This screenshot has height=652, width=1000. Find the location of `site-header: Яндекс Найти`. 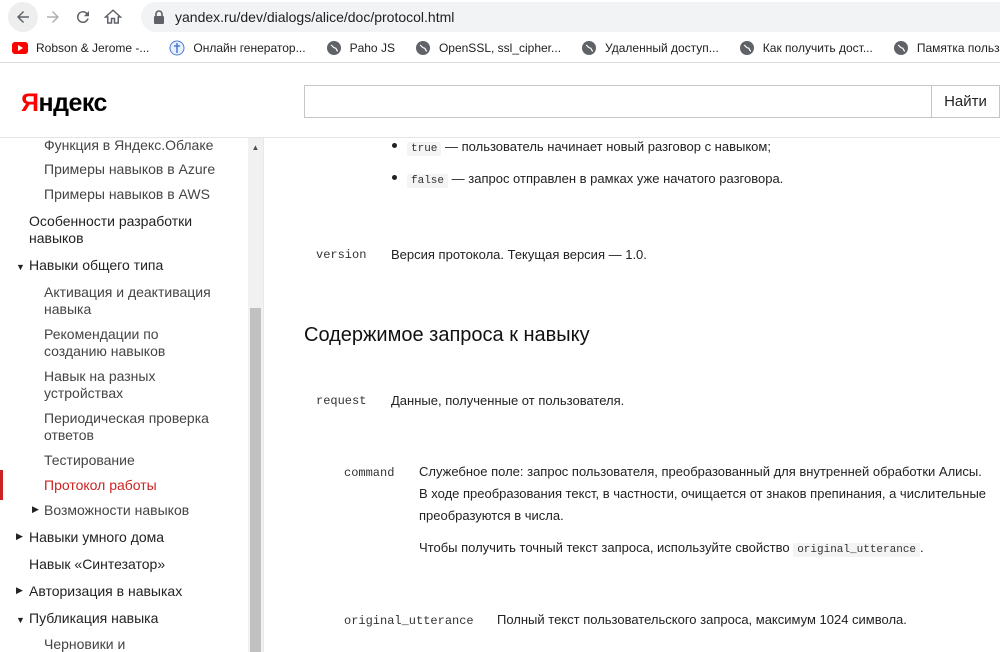

site-header: Яндекс Найти is located at coordinates (500, 101).